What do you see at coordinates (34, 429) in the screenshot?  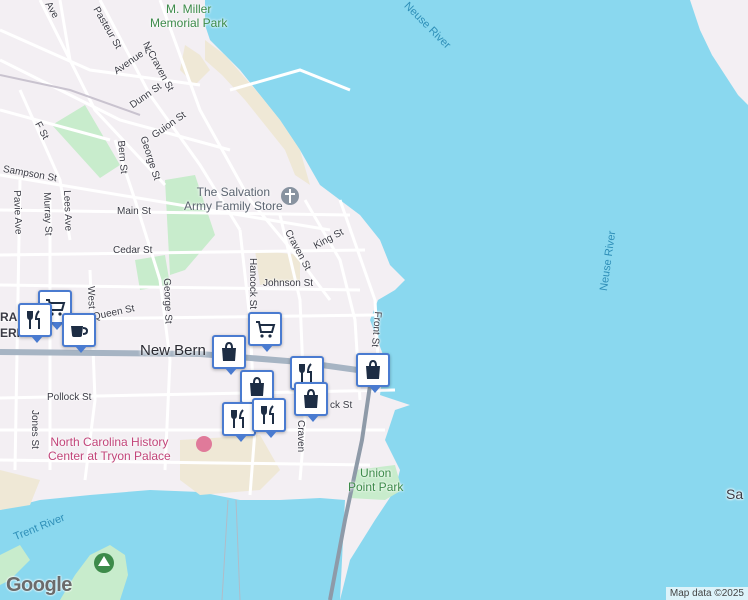 I see `street-label-jones: Jones St` at bounding box center [34, 429].